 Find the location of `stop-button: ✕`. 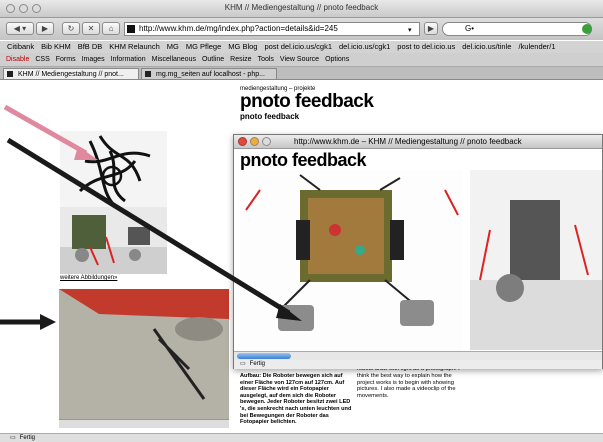

stop-button: ✕ is located at coordinates (91, 28).